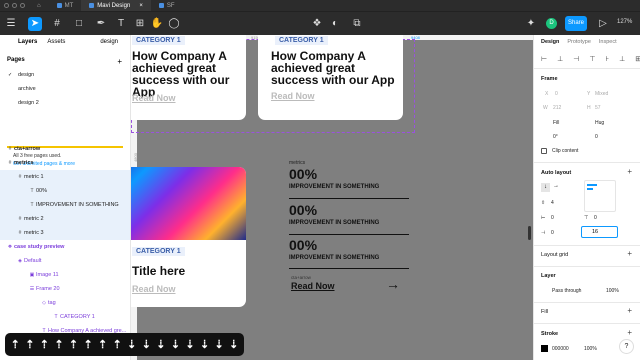 The width and height of the screenshot is (640, 360). I want to click on help-button: ?, so click(626, 346).